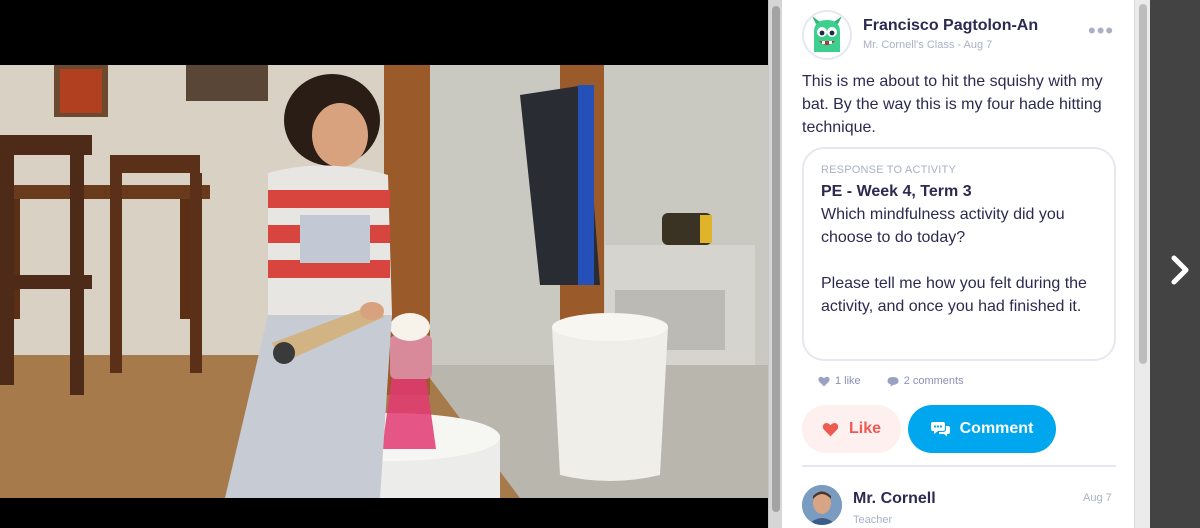 The width and height of the screenshot is (1200, 528). Describe the element at coordinates (928, 45) in the screenshot. I see `post-meta: Mr. Cornell's Class - Aug 7` at that location.